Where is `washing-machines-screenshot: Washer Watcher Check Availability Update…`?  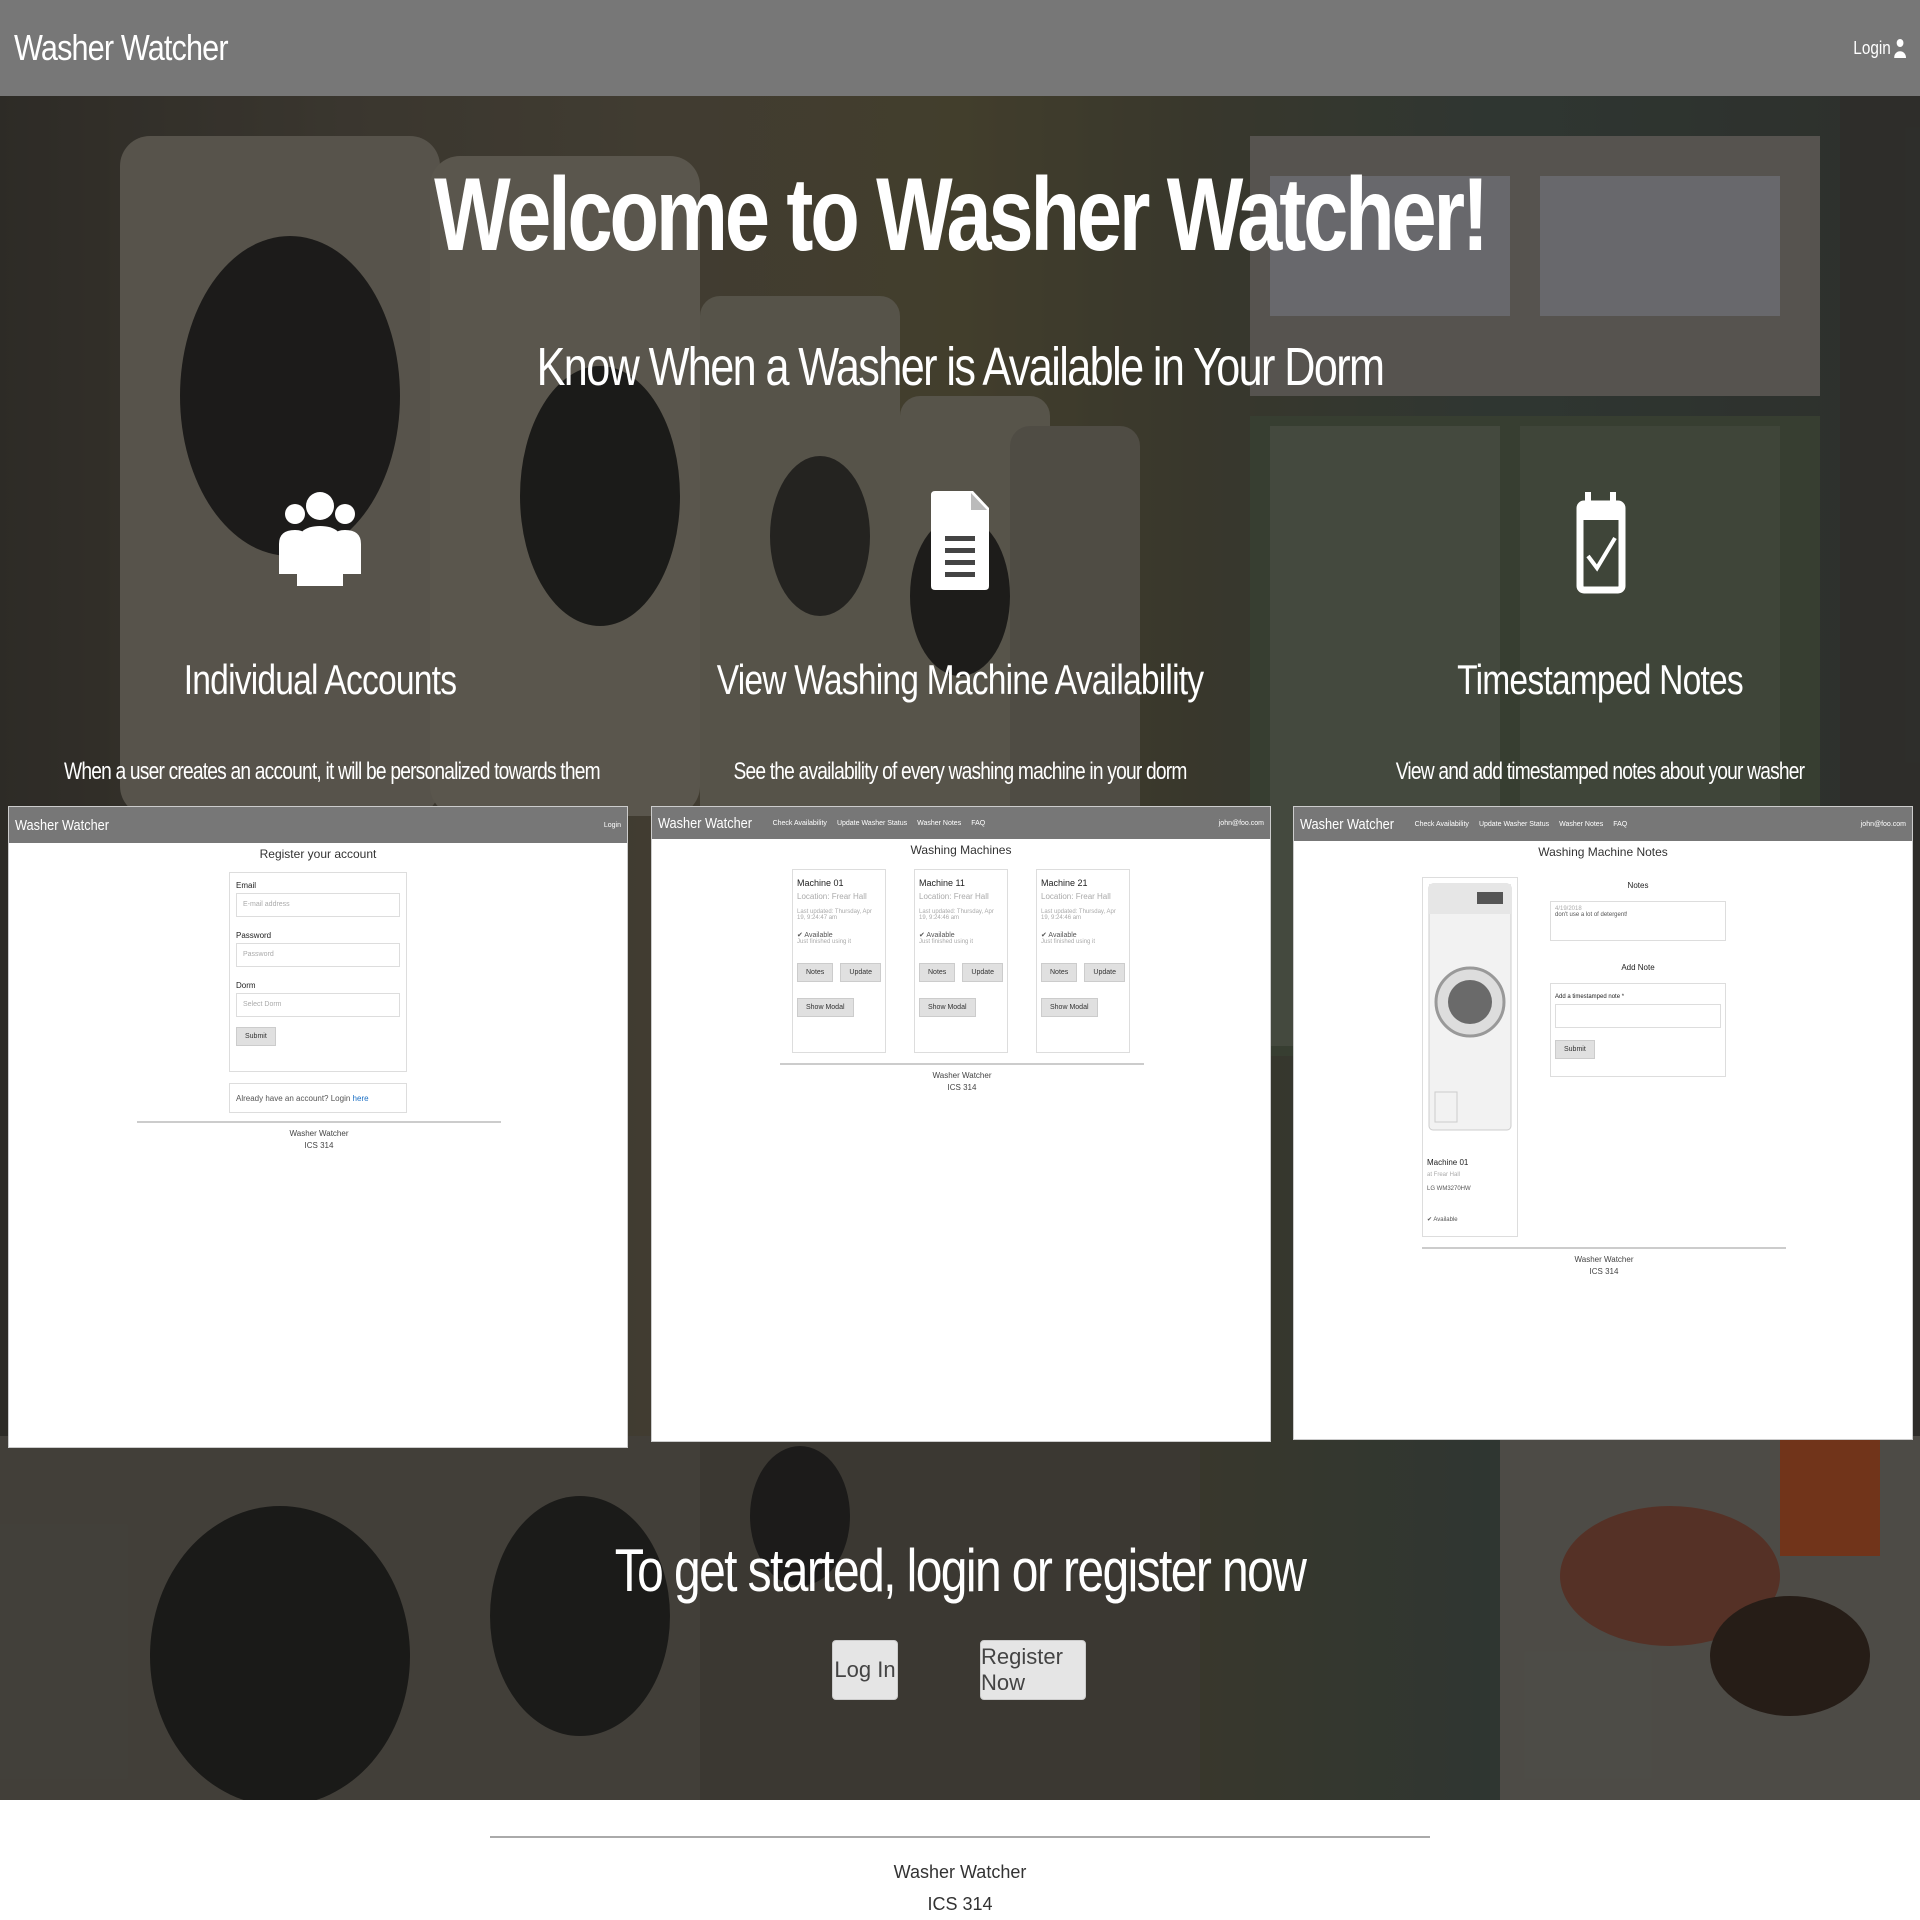 washing-machines-screenshot: Washer Watcher Check Availability Update… is located at coordinates (961, 1124).